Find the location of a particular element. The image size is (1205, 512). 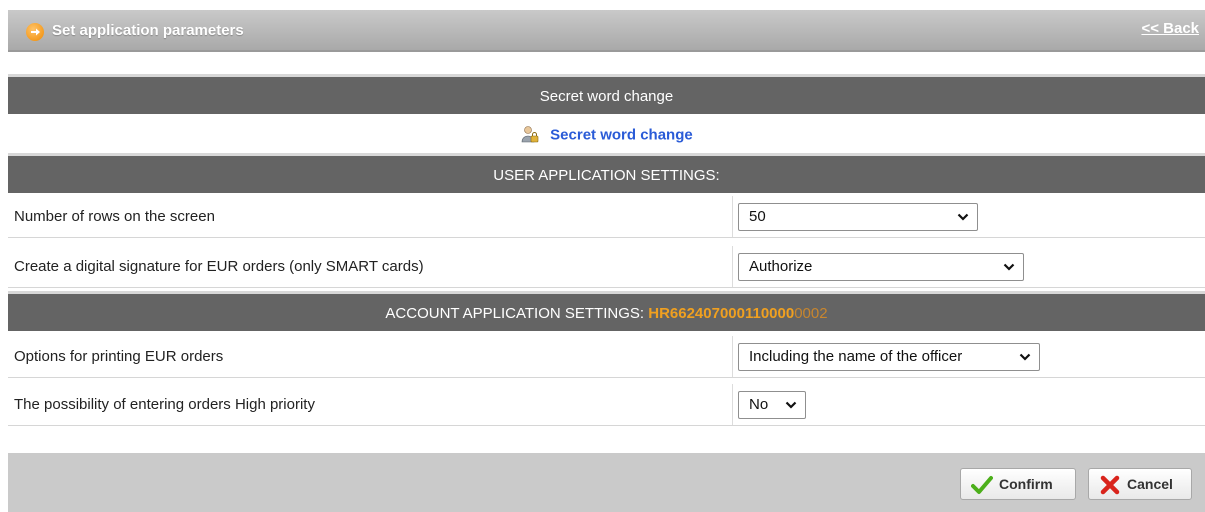

section-header-secret-word: Secret word change is located at coordinates (606, 94).